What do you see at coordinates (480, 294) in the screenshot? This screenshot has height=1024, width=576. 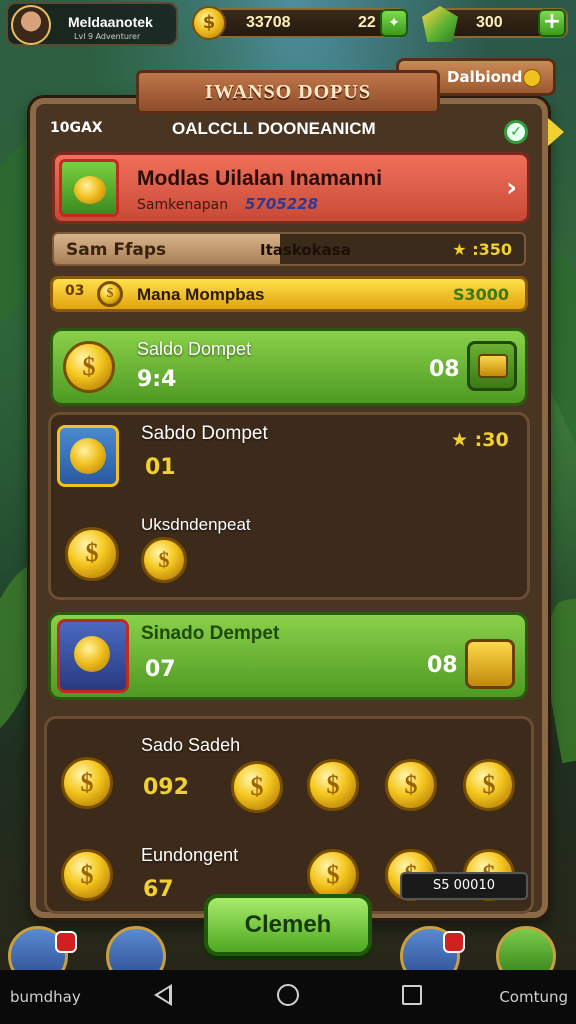 I see `highlight-value: S3000` at bounding box center [480, 294].